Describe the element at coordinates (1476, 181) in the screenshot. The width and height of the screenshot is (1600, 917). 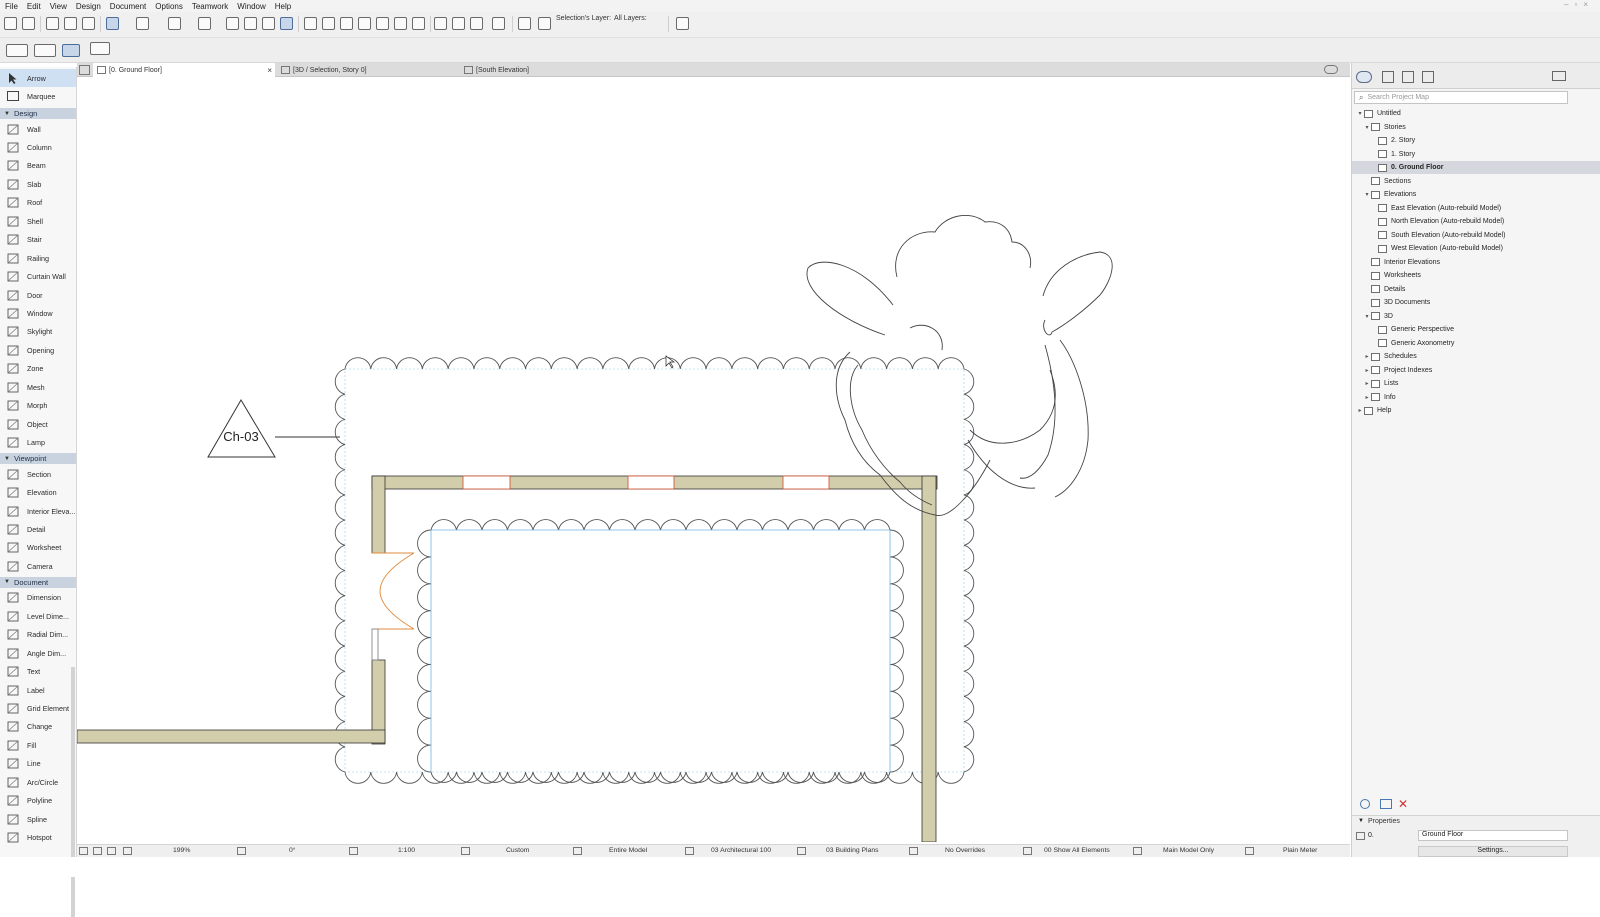
I see `tree-item: Sections` at that location.